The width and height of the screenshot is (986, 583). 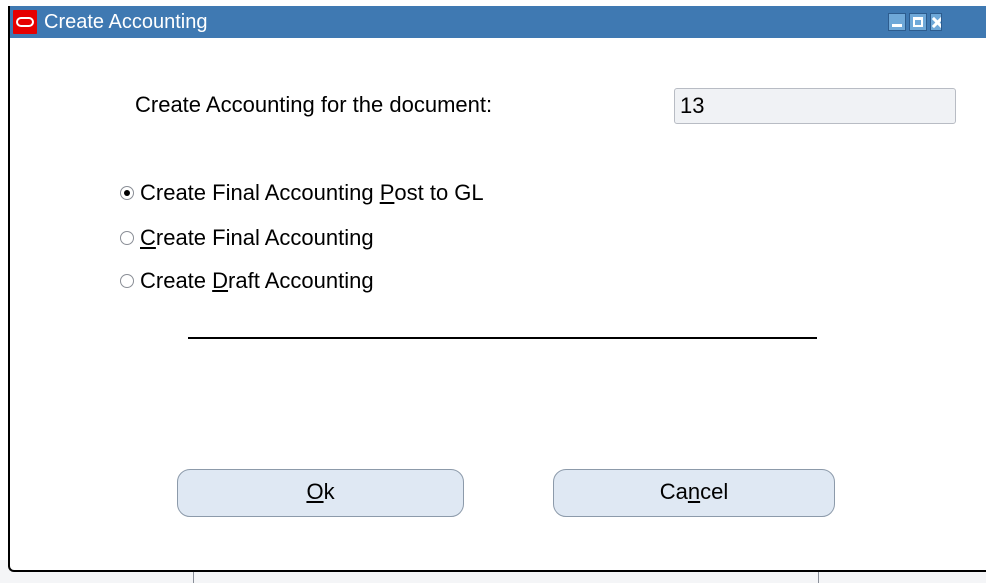 I want to click on cancel-button: Cancel, so click(x=694, y=493).